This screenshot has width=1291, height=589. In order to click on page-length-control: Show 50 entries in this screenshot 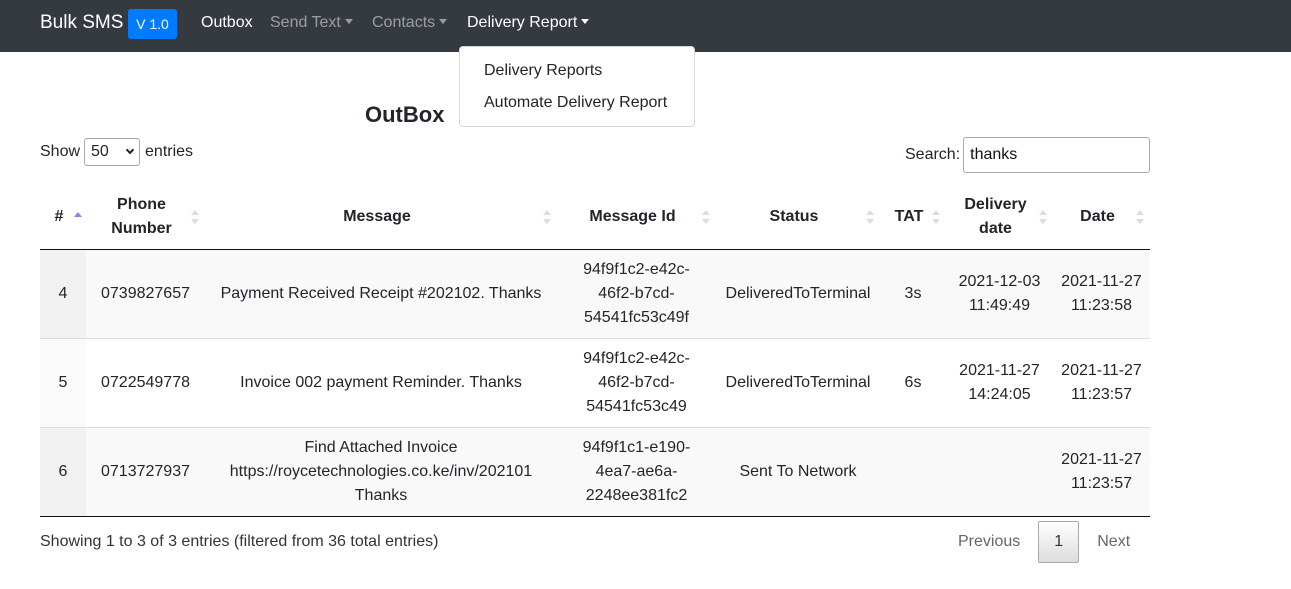, I will do `click(116, 152)`.